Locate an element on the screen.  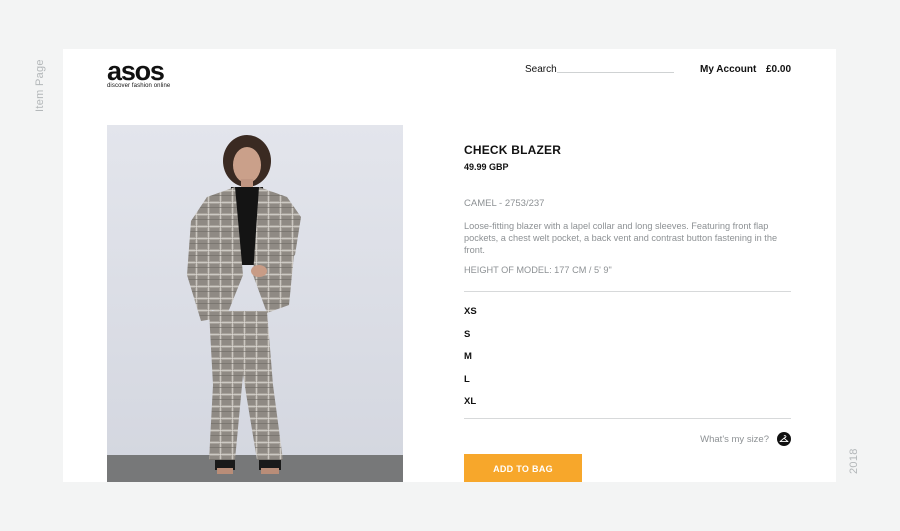
hanger-icon is located at coordinates (784, 439).